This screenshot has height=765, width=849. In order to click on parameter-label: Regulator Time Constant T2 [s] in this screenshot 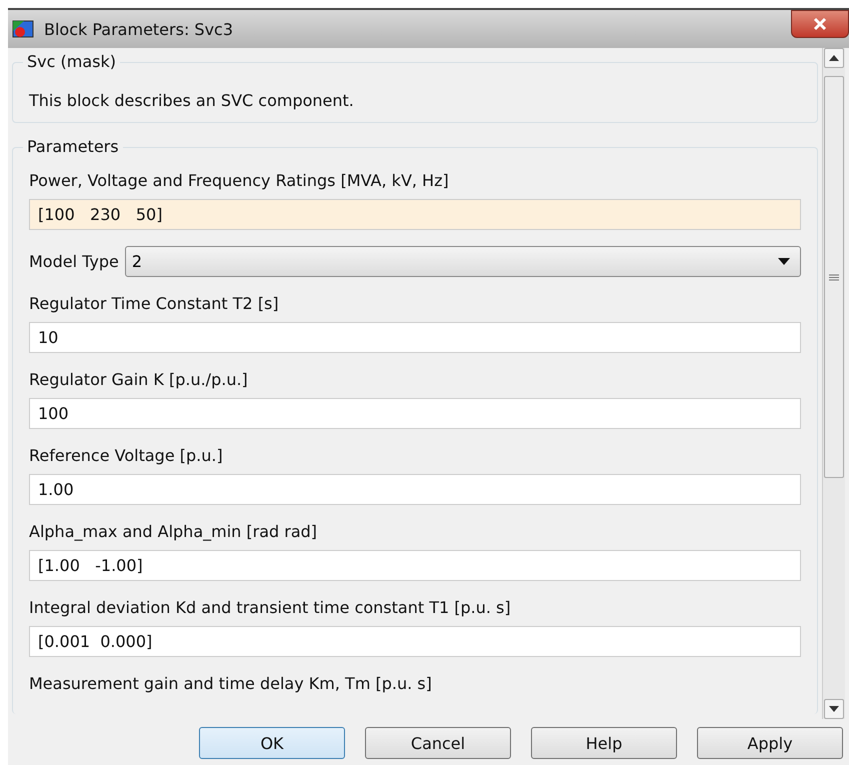, I will do `click(154, 303)`.